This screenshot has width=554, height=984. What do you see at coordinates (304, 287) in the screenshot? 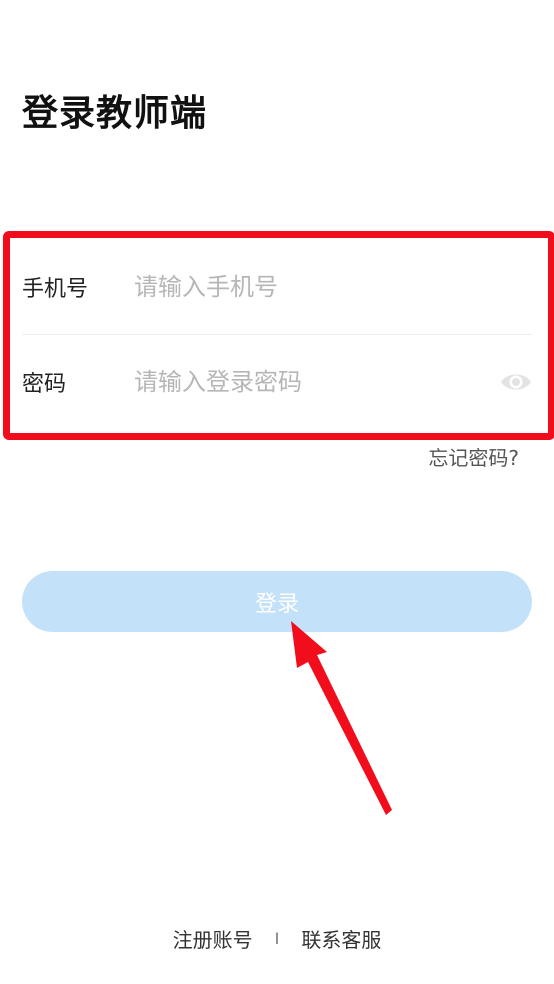
I see `phone-input` at bounding box center [304, 287].